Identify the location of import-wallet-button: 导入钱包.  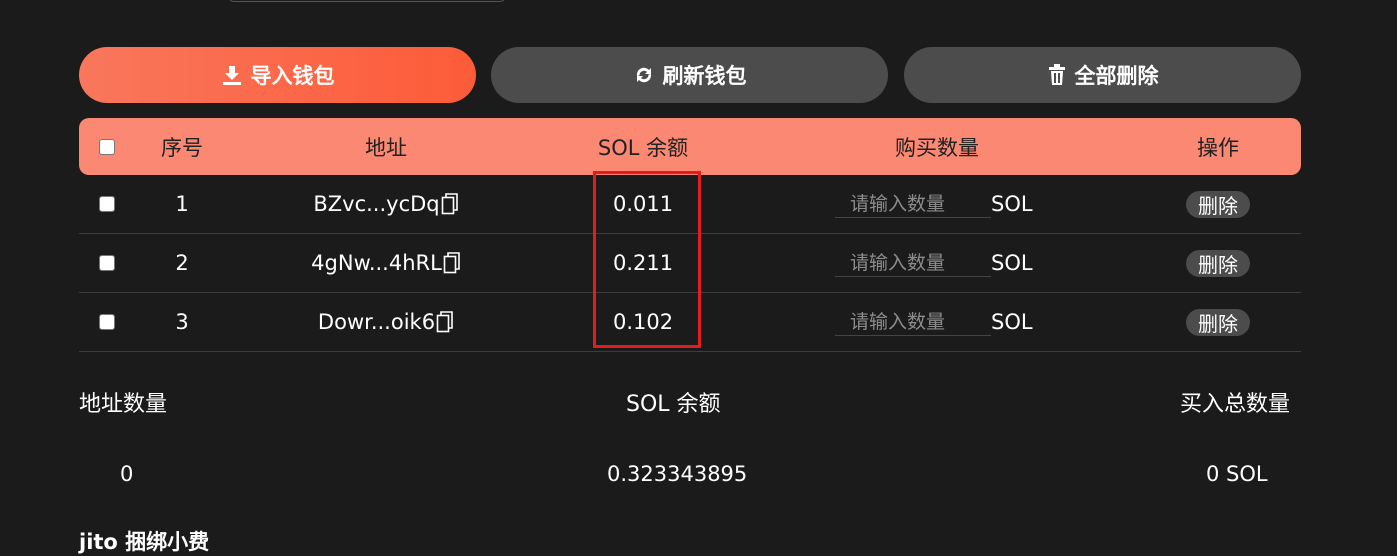
(277, 75).